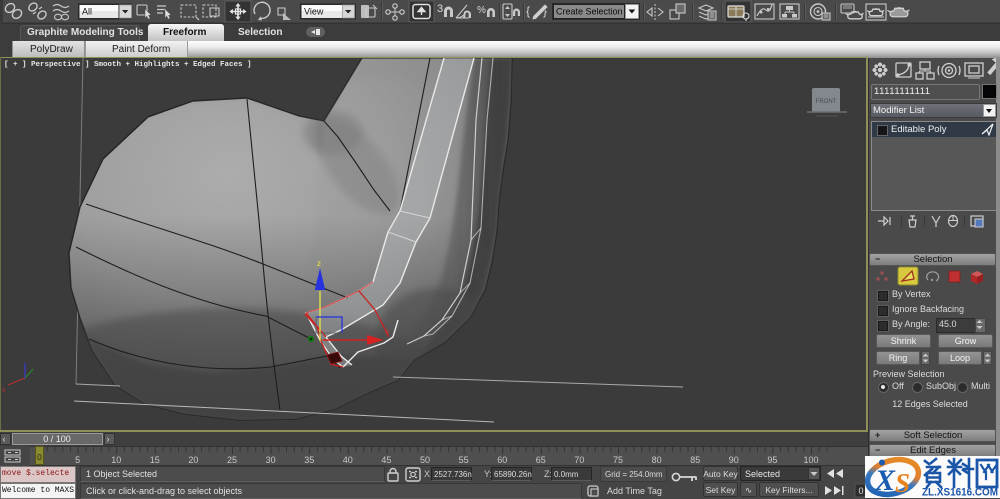 Image resolution: width=1000 pixels, height=499 pixels. What do you see at coordinates (232, 460) in the screenshot?
I see `svg-text: 25` at bounding box center [232, 460].